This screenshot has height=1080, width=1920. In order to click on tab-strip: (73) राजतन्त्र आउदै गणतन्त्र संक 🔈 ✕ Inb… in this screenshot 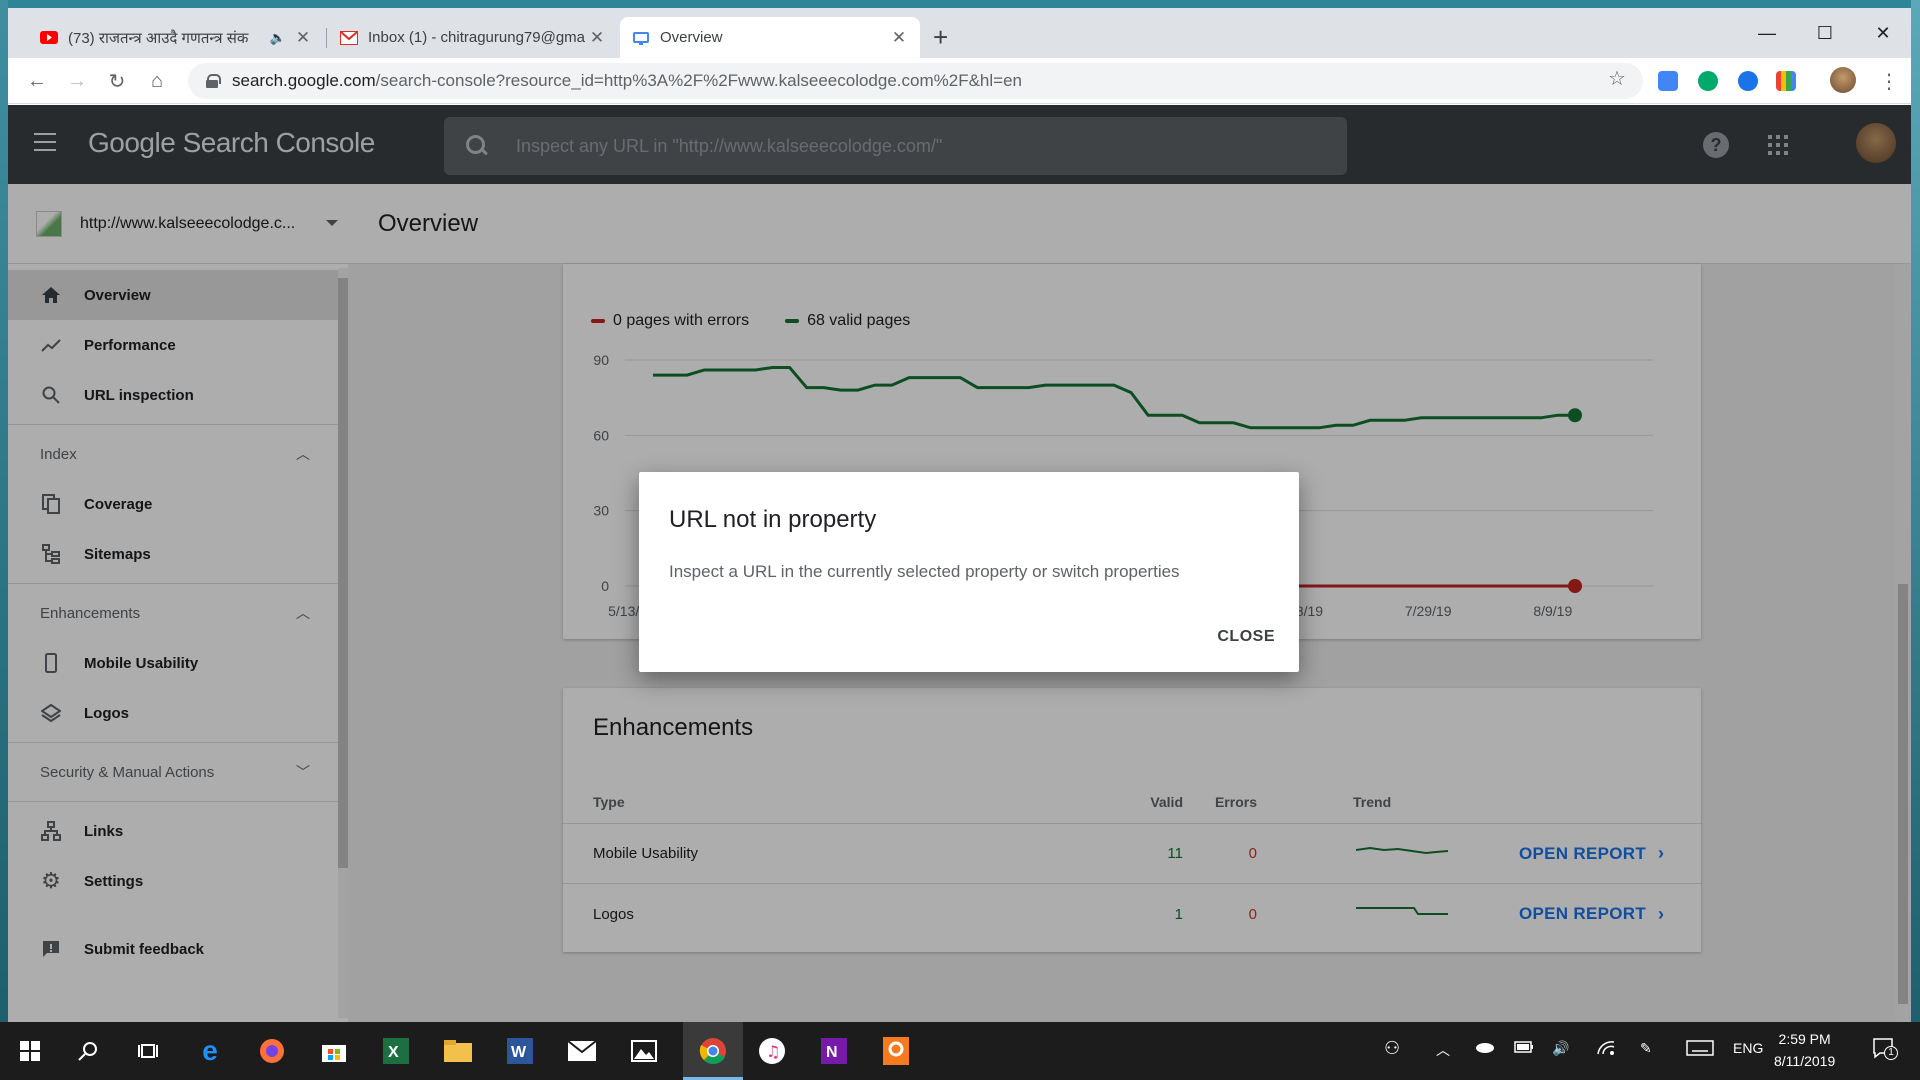, I will do `click(959, 33)`.